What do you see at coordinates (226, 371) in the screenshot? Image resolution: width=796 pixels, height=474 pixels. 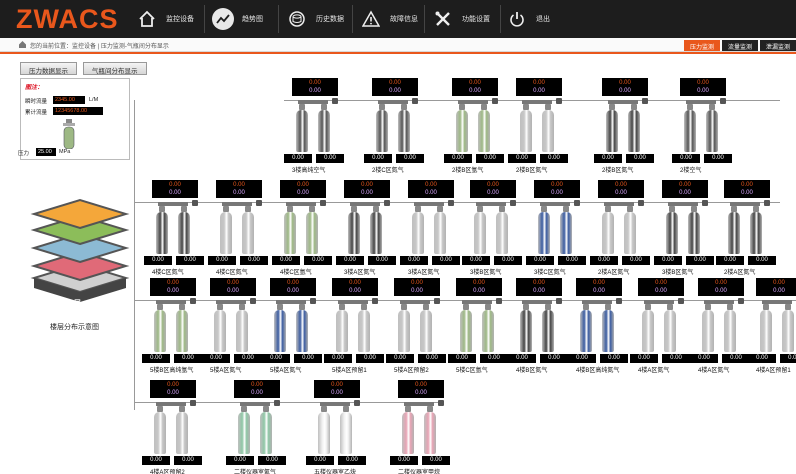 I see `station-name: 5楼A区氮气` at bounding box center [226, 371].